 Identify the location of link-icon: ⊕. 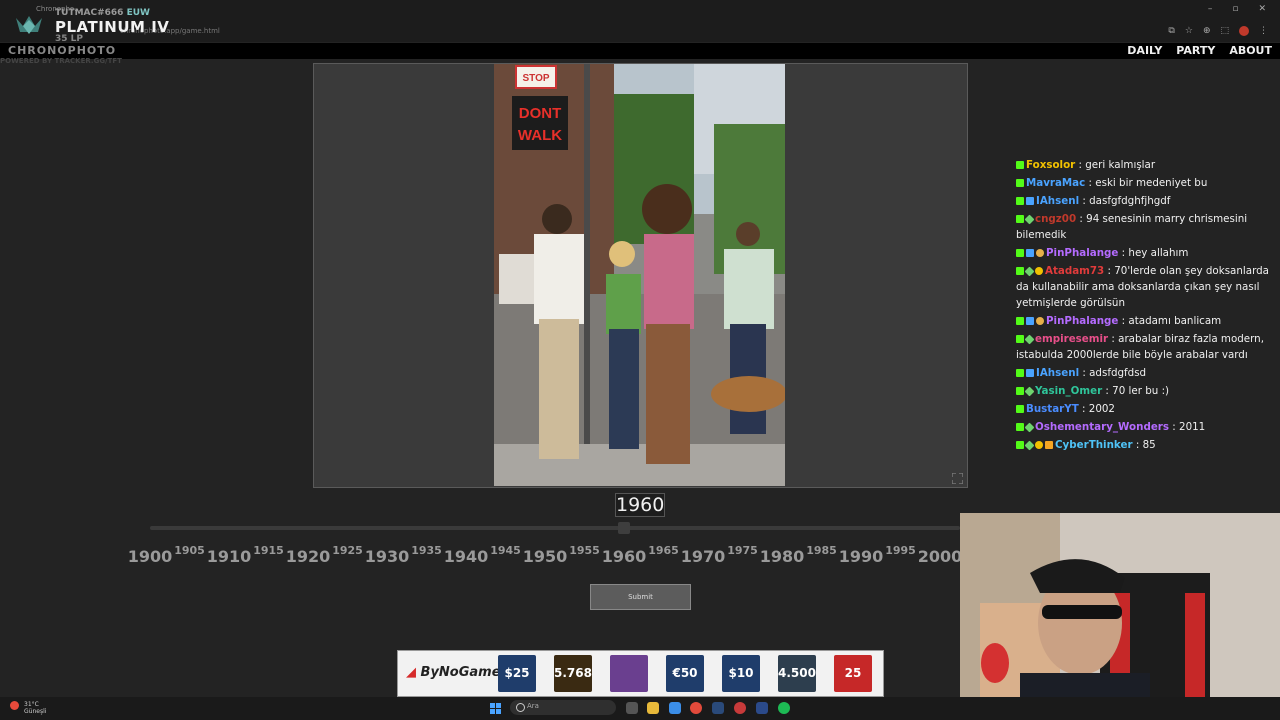
(1207, 31).